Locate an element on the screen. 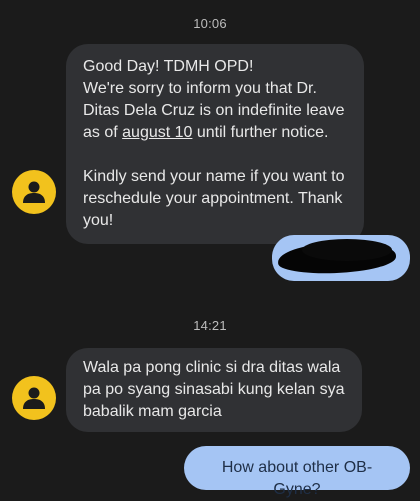  date-link: august 10 is located at coordinates (157, 132).